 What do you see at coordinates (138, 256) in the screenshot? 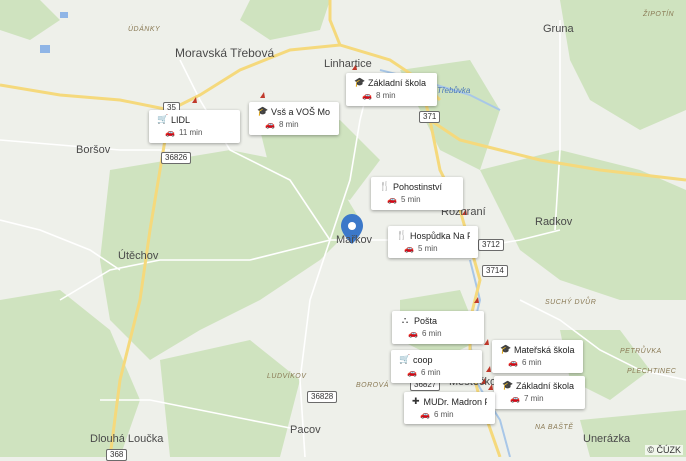
I see `town-label: Útěchov` at bounding box center [138, 256].